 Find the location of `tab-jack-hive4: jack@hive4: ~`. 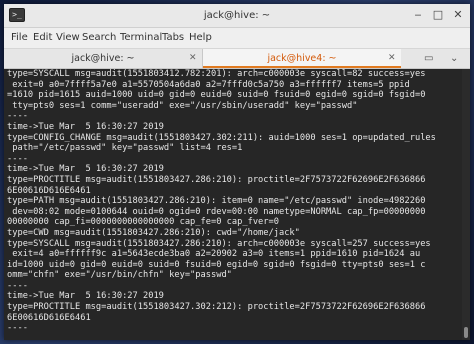

tab-jack-hive4: jack@hive4: ~ is located at coordinates (302, 58).